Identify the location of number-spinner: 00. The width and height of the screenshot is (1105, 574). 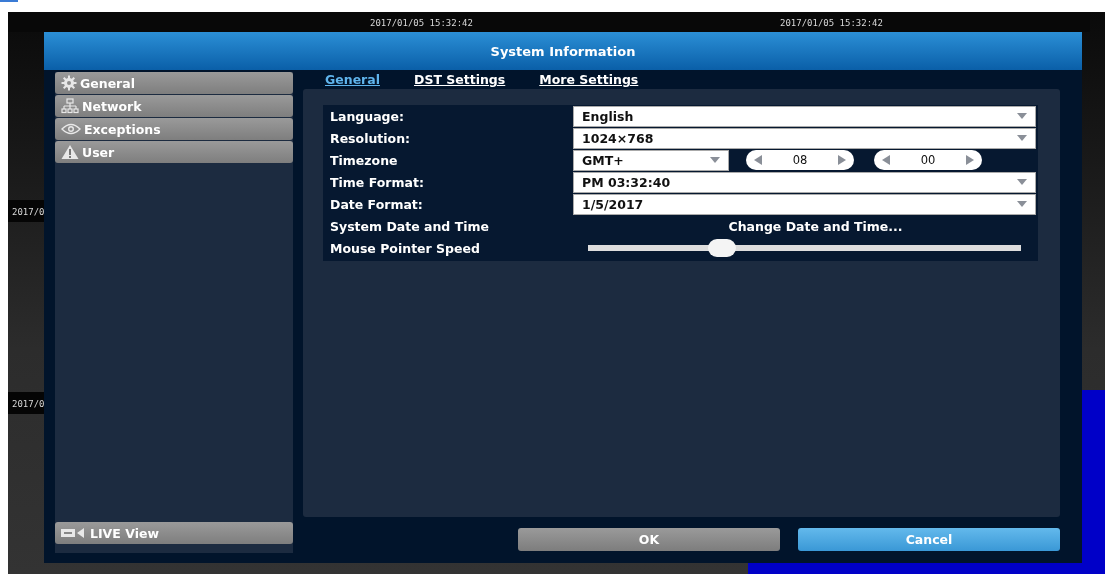
(928, 160).